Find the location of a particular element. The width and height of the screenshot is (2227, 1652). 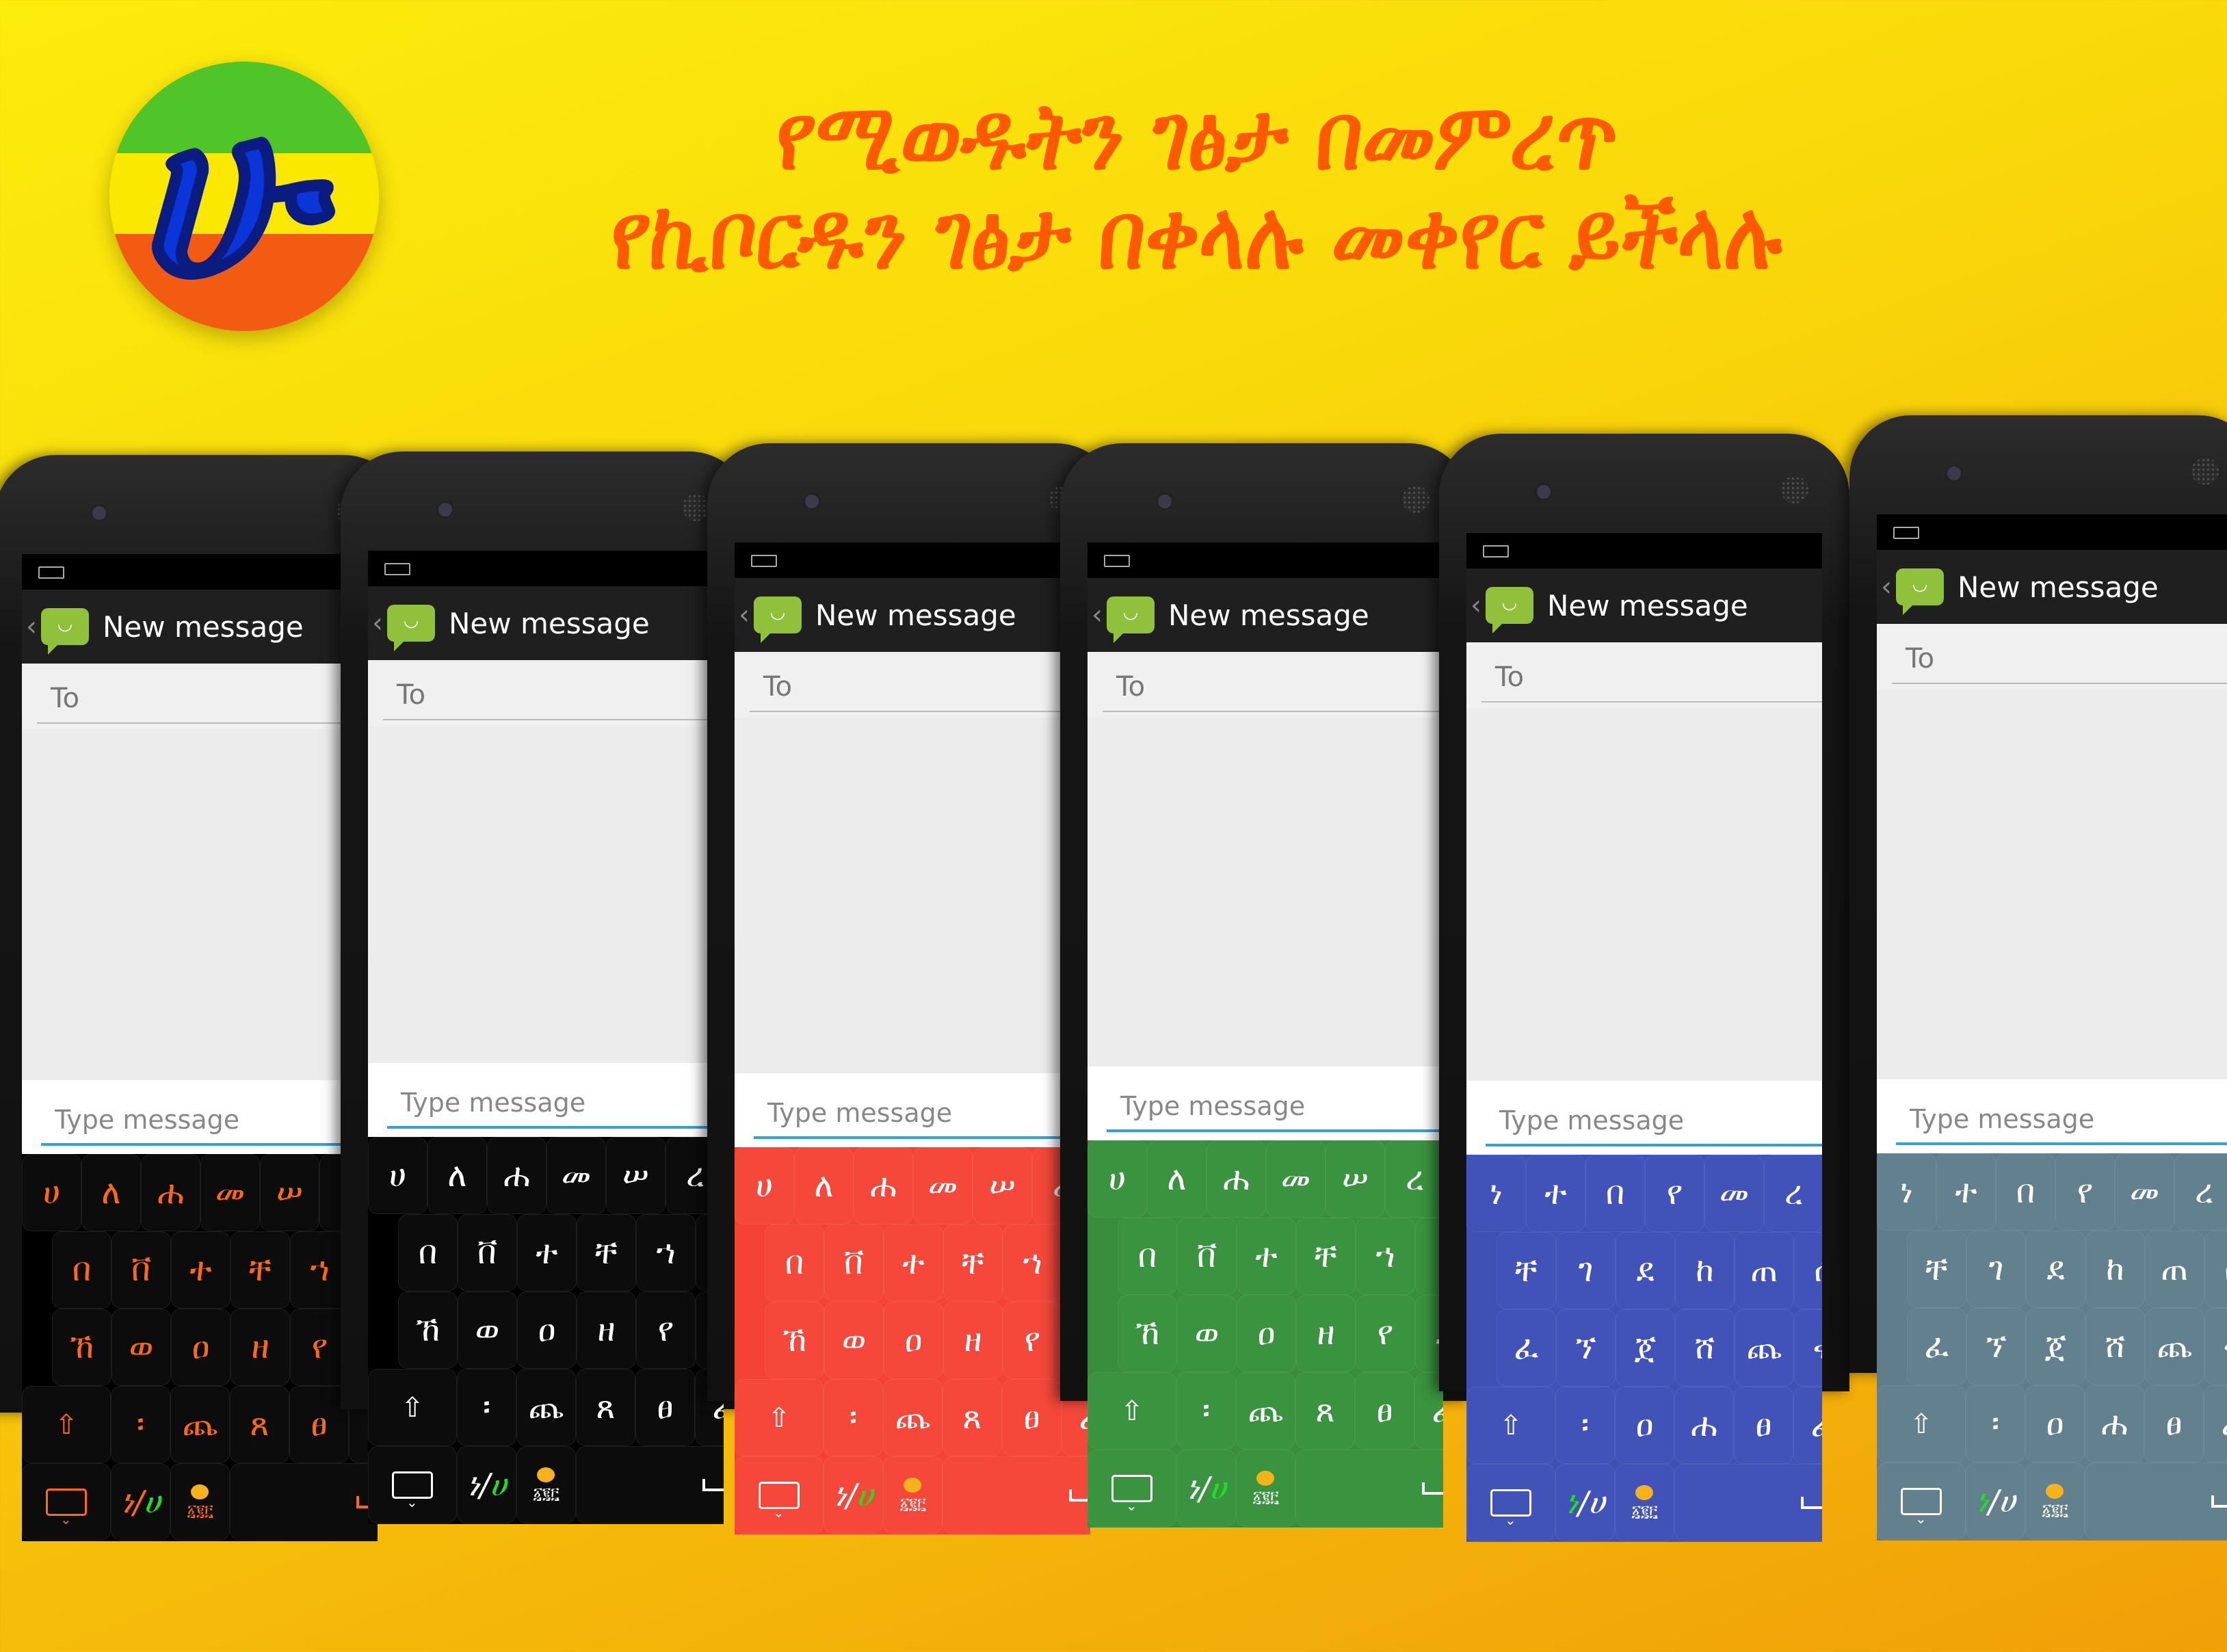

key-ሰ: ሰ is located at coordinates (2215, 1269).